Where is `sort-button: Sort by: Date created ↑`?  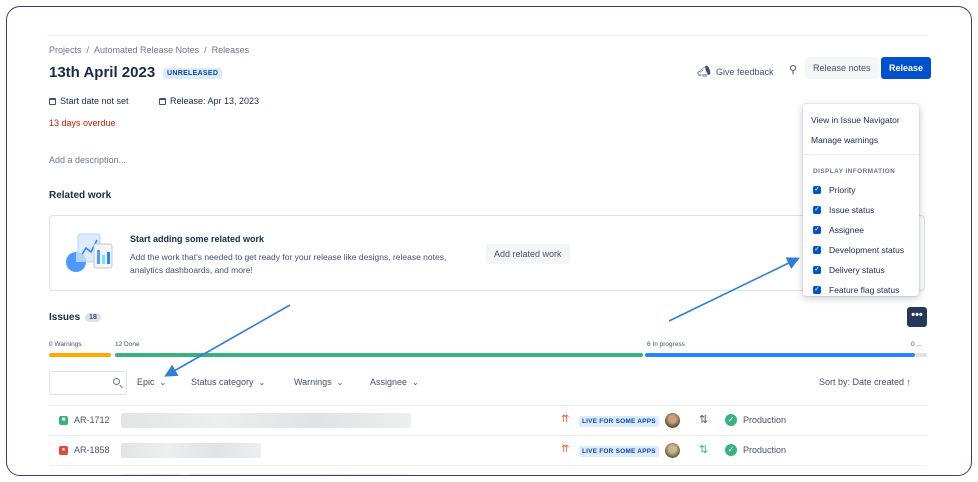 sort-button: Sort by: Date created ↑ is located at coordinates (865, 382).